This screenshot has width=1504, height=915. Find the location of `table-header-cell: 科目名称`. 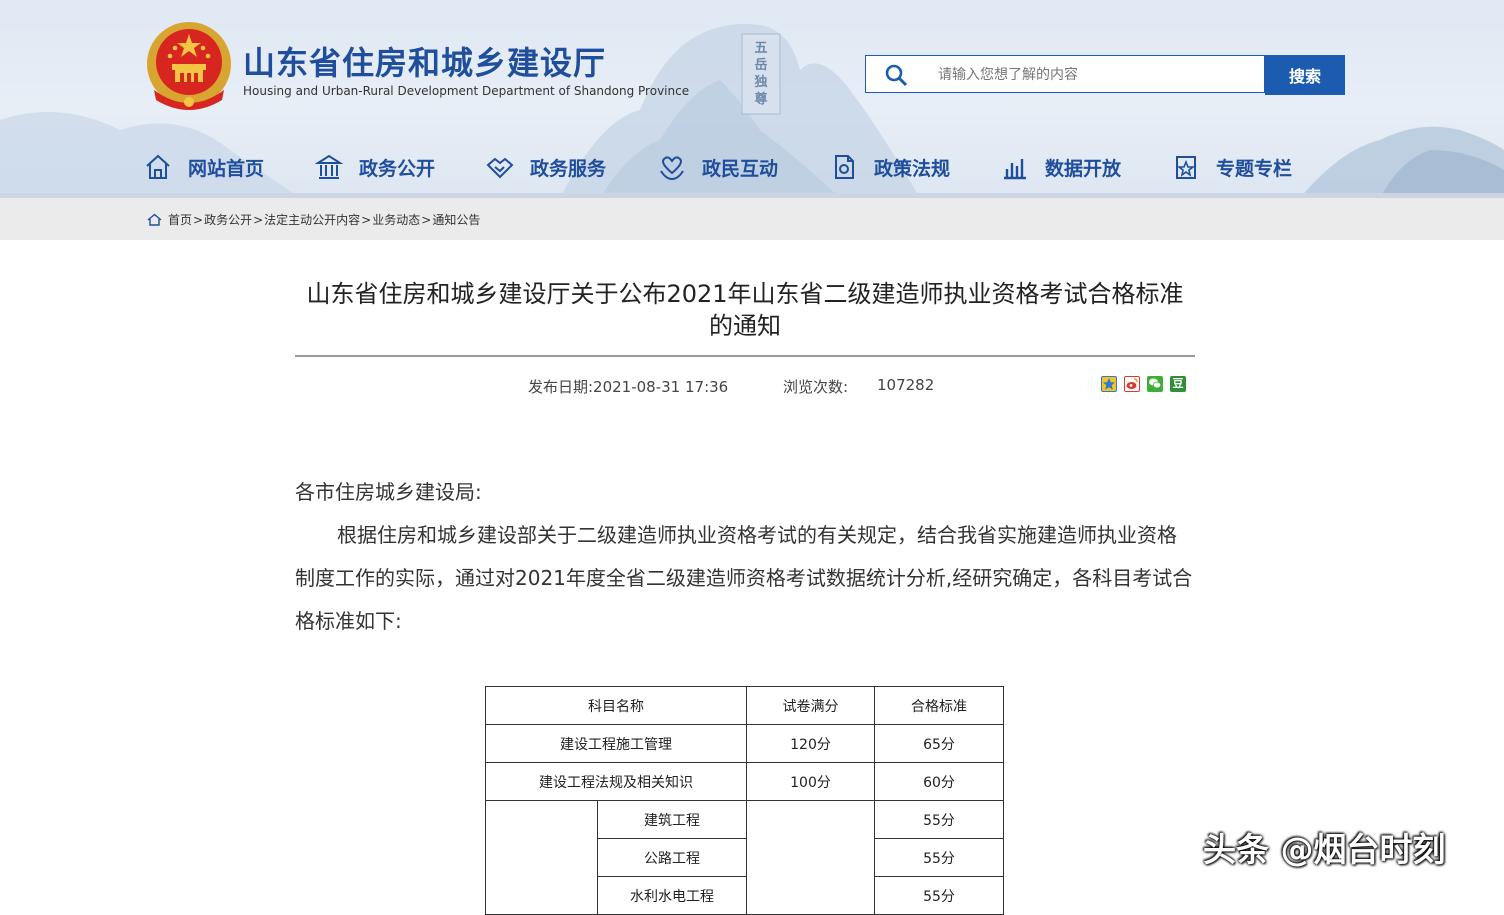

table-header-cell: 科目名称 is located at coordinates (616, 705).